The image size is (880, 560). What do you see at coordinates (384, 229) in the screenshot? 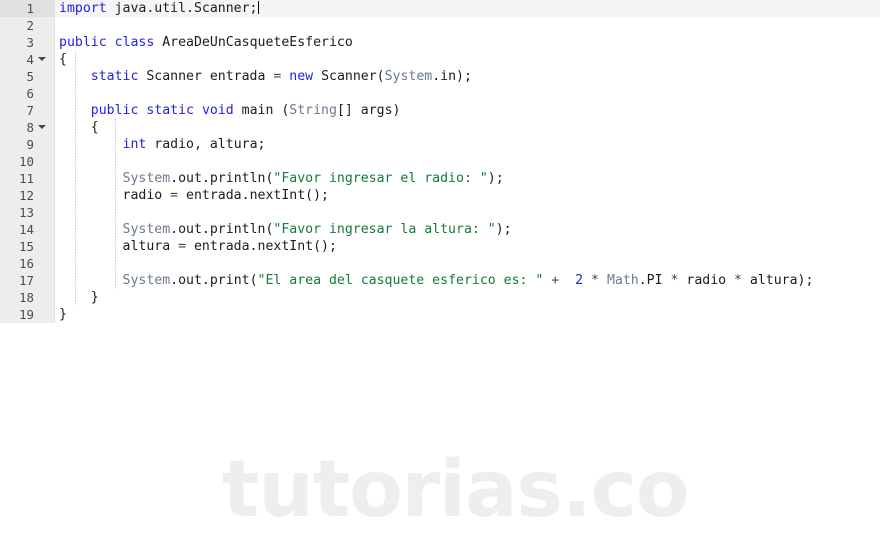
I see `token-str: "Favor ingresar la altura: "` at bounding box center [384, 229].